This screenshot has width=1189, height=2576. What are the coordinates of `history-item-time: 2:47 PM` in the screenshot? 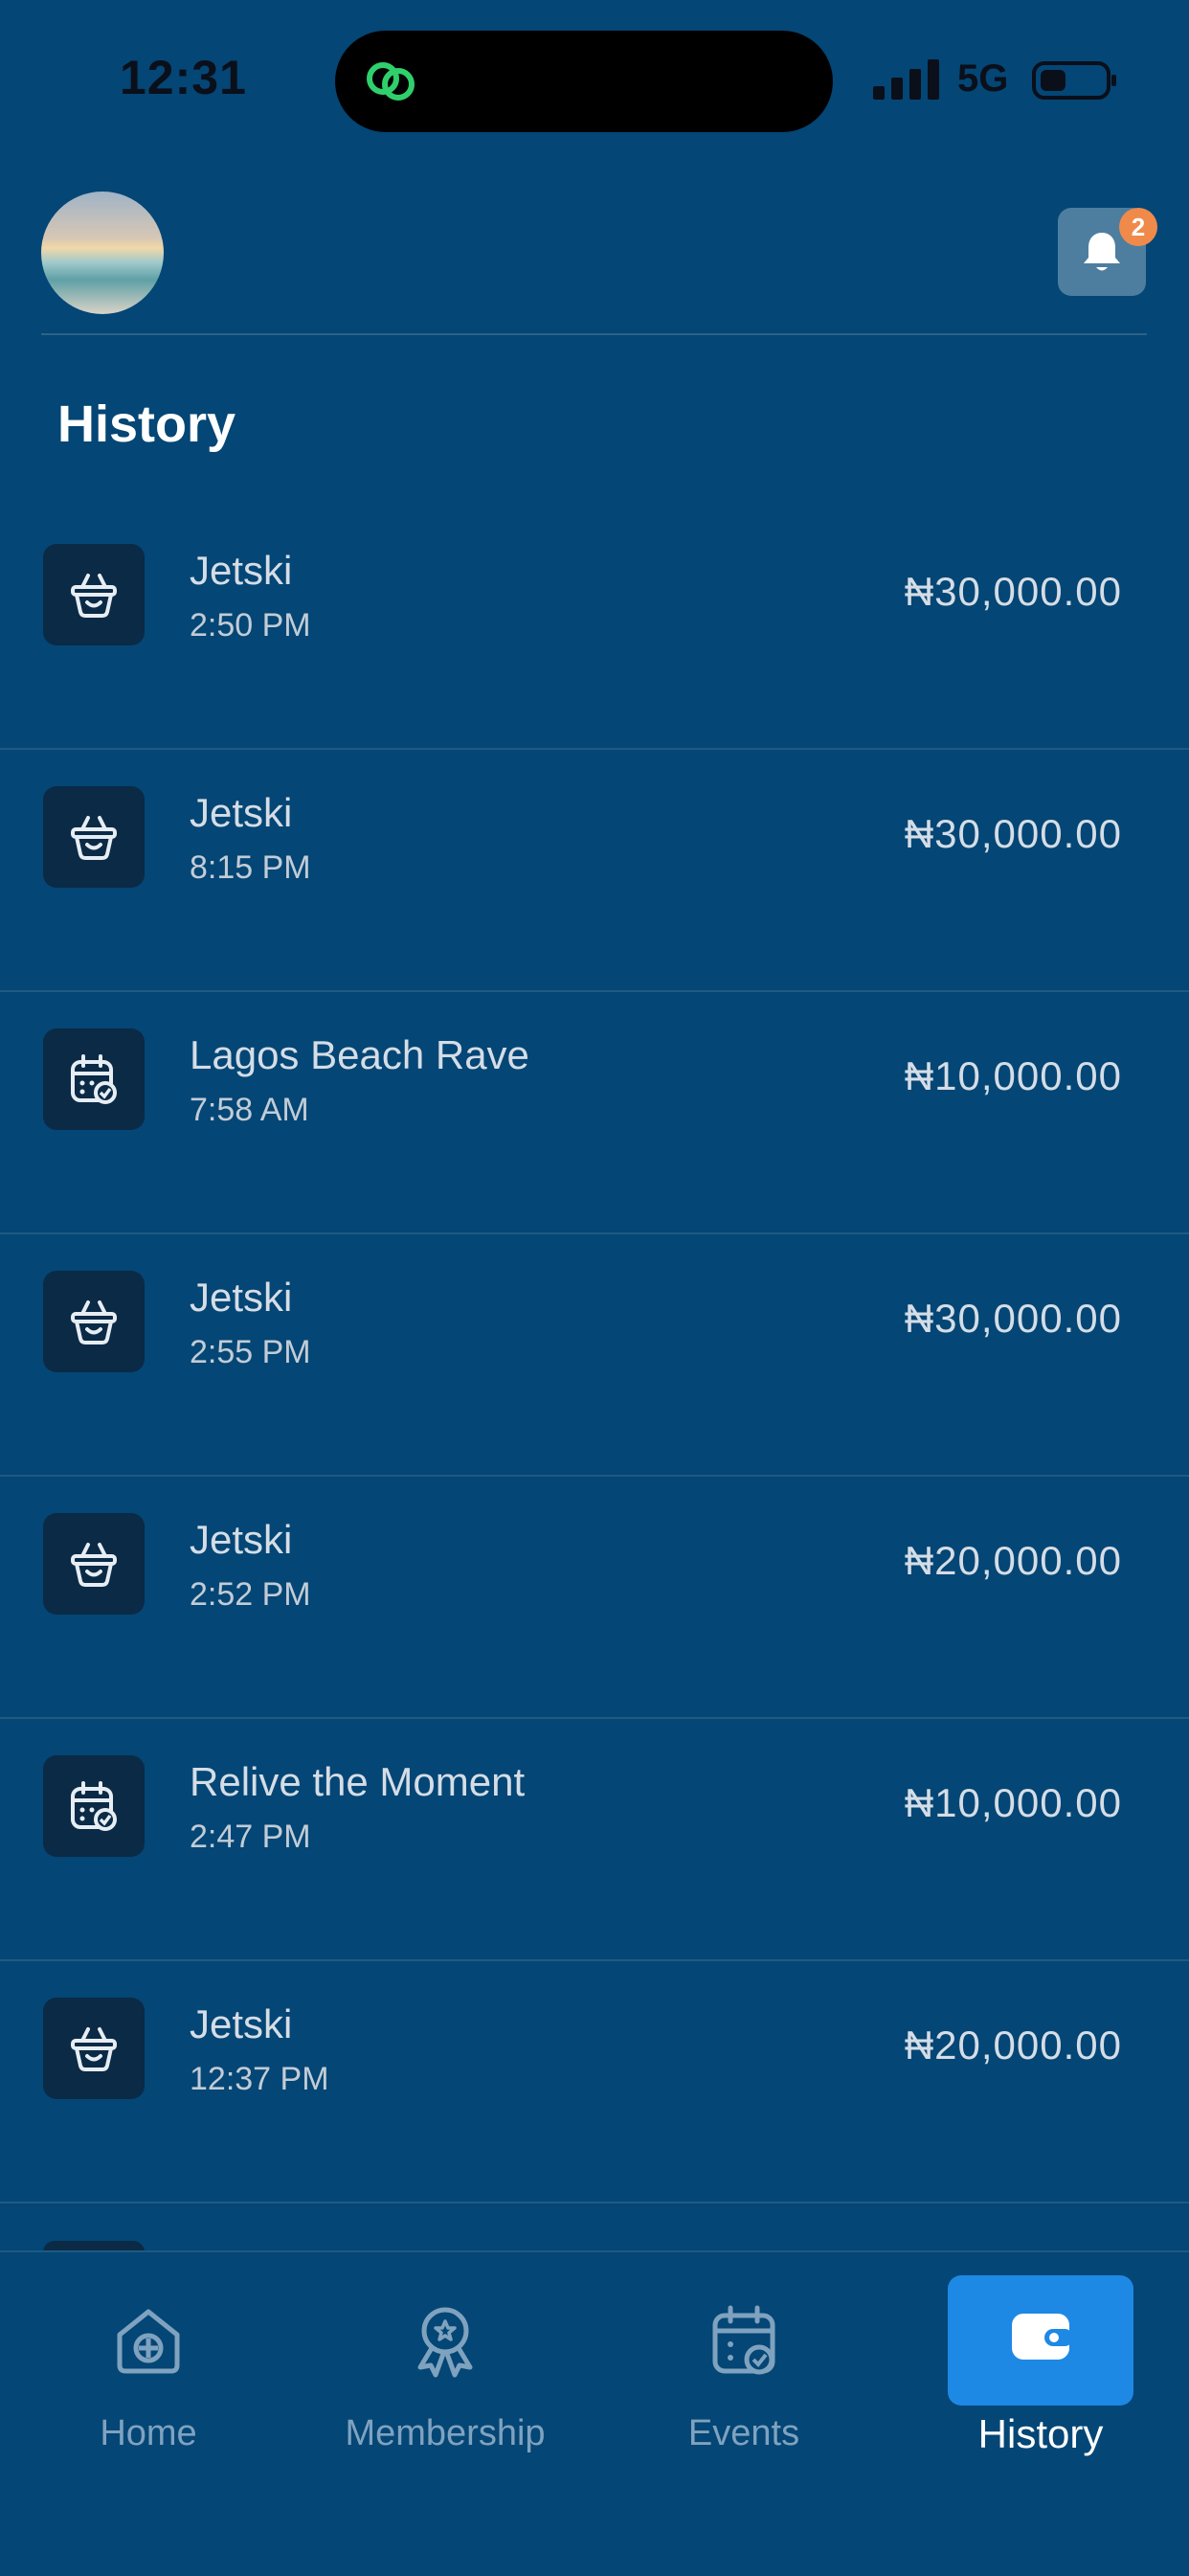 It's located at (250, 1837).